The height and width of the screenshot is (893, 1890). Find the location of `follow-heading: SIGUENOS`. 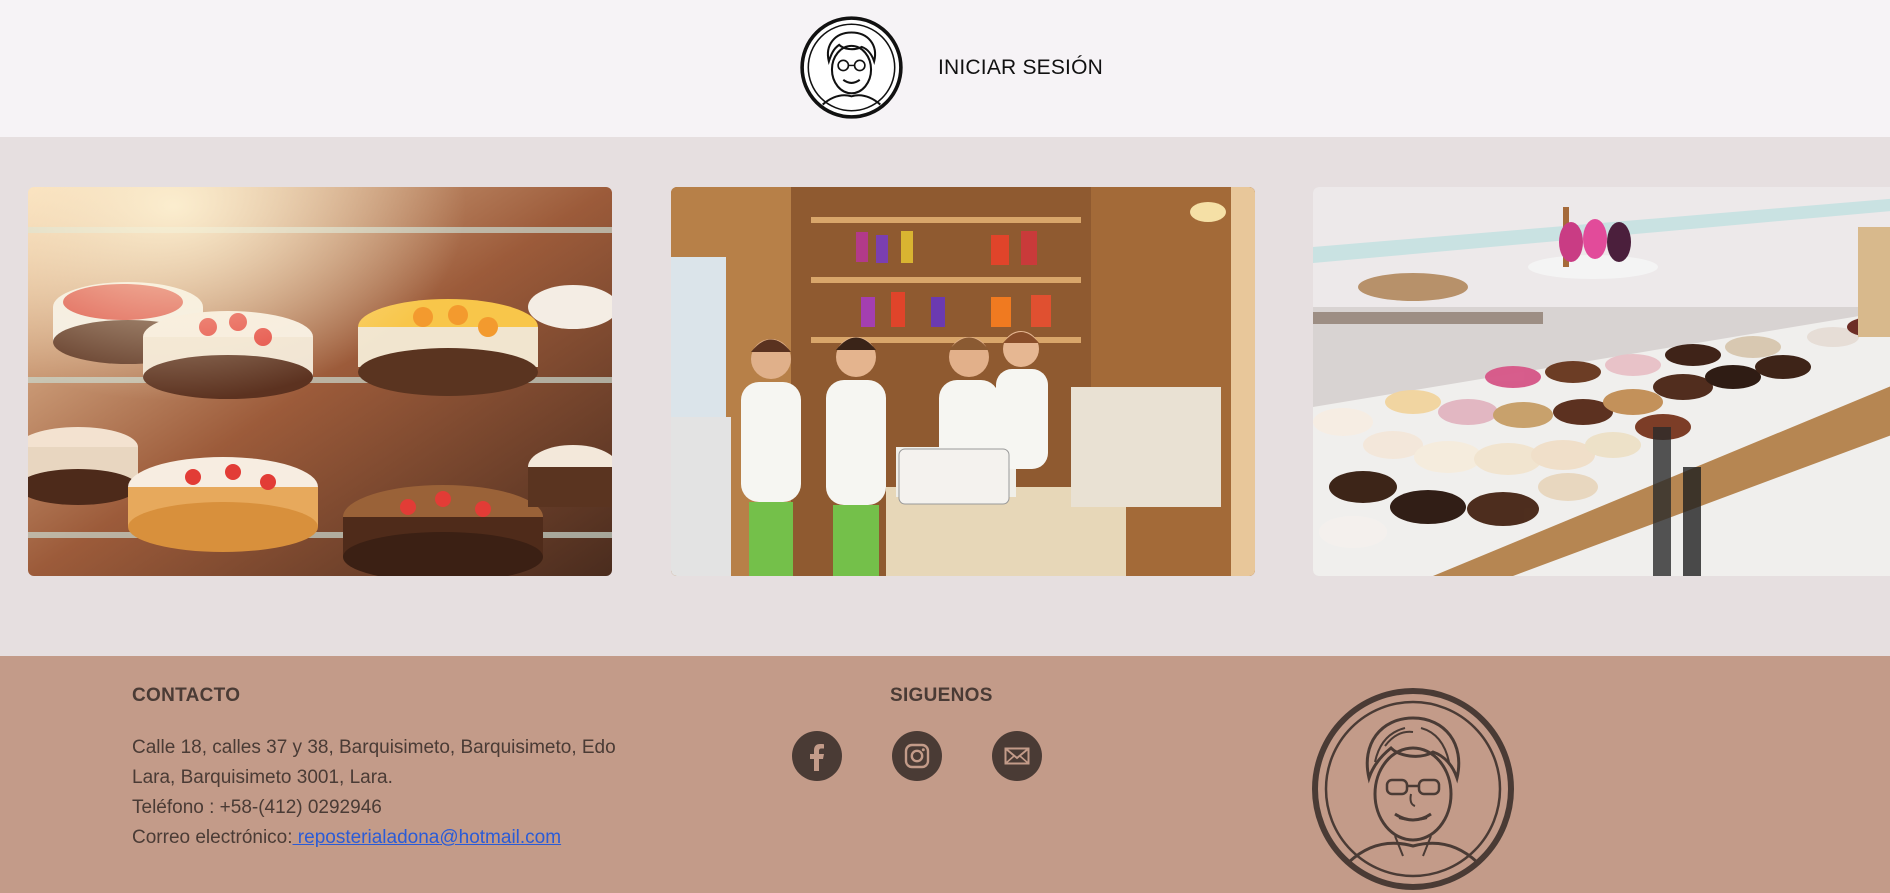

follow-heading: SIGUENOS is located at coordinates (941, 695).